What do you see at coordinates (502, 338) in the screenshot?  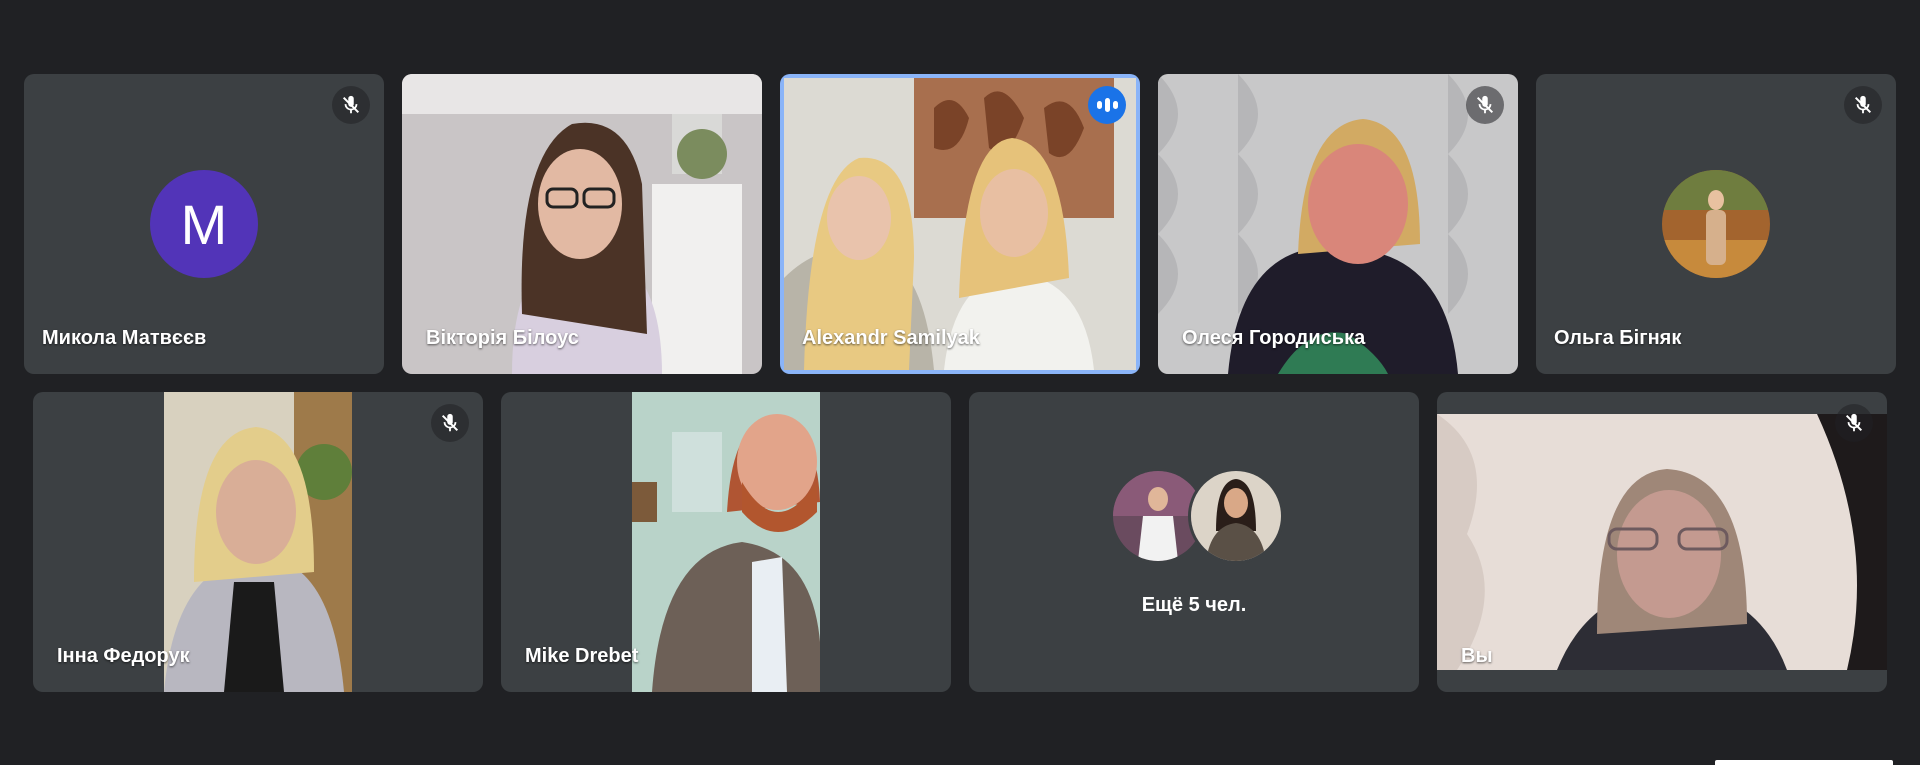 I see `participant-name: Вікторія Білоус` at bounding box center [502, 338].